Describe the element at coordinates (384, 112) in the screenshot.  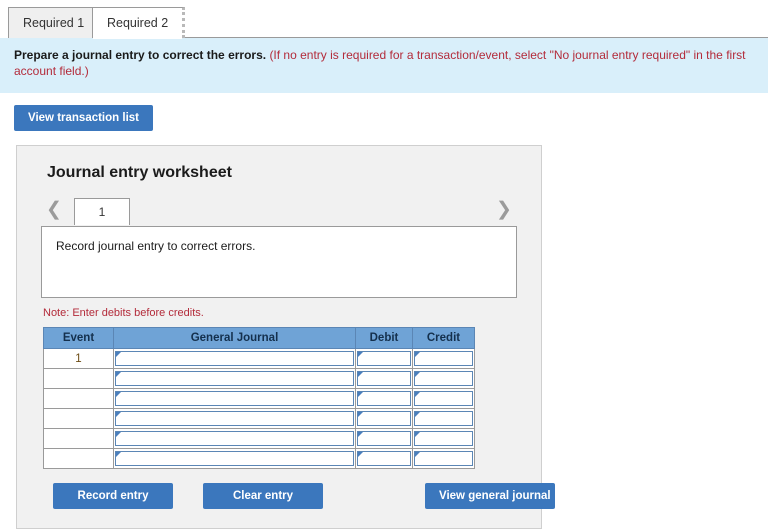
I see `worksheet-toolbar: View transaction list` at that location.